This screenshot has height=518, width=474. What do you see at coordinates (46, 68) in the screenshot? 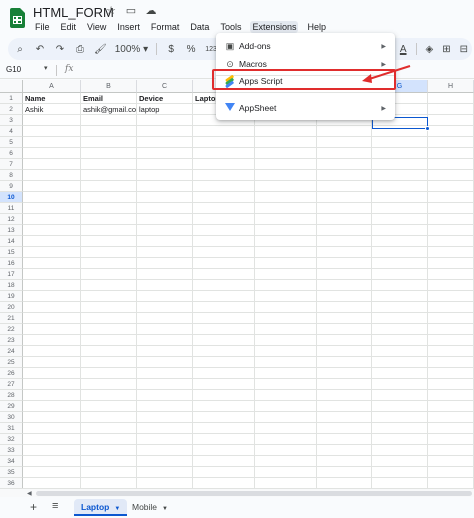
I see `chevron-down-icon: ▾` at bounding box center [46, 68].